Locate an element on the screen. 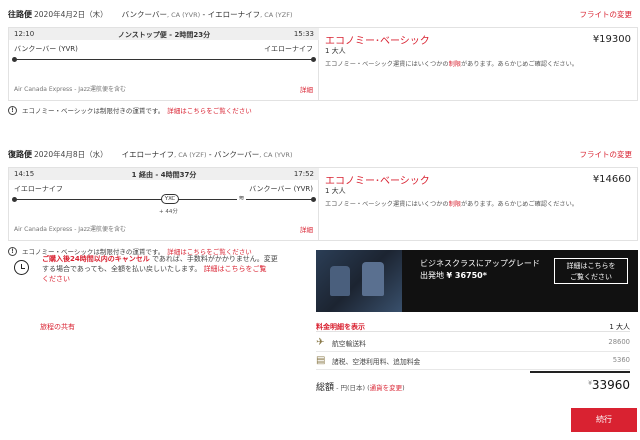  outbound-fare-name: エコノミー･ベーシック is located at coordinates (377, 41).